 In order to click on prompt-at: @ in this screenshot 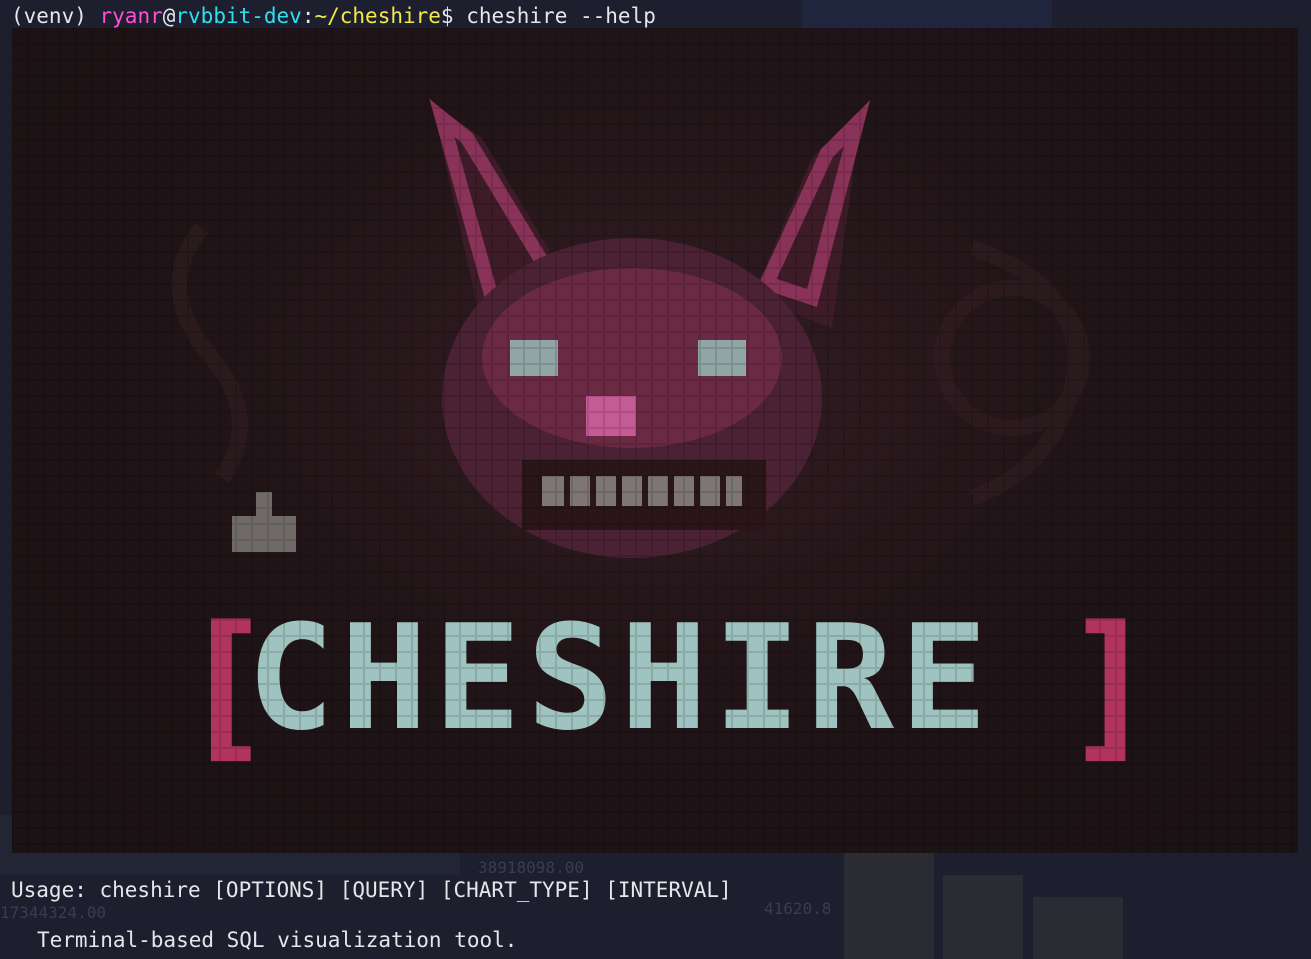, I will do `click(169, 16)`.